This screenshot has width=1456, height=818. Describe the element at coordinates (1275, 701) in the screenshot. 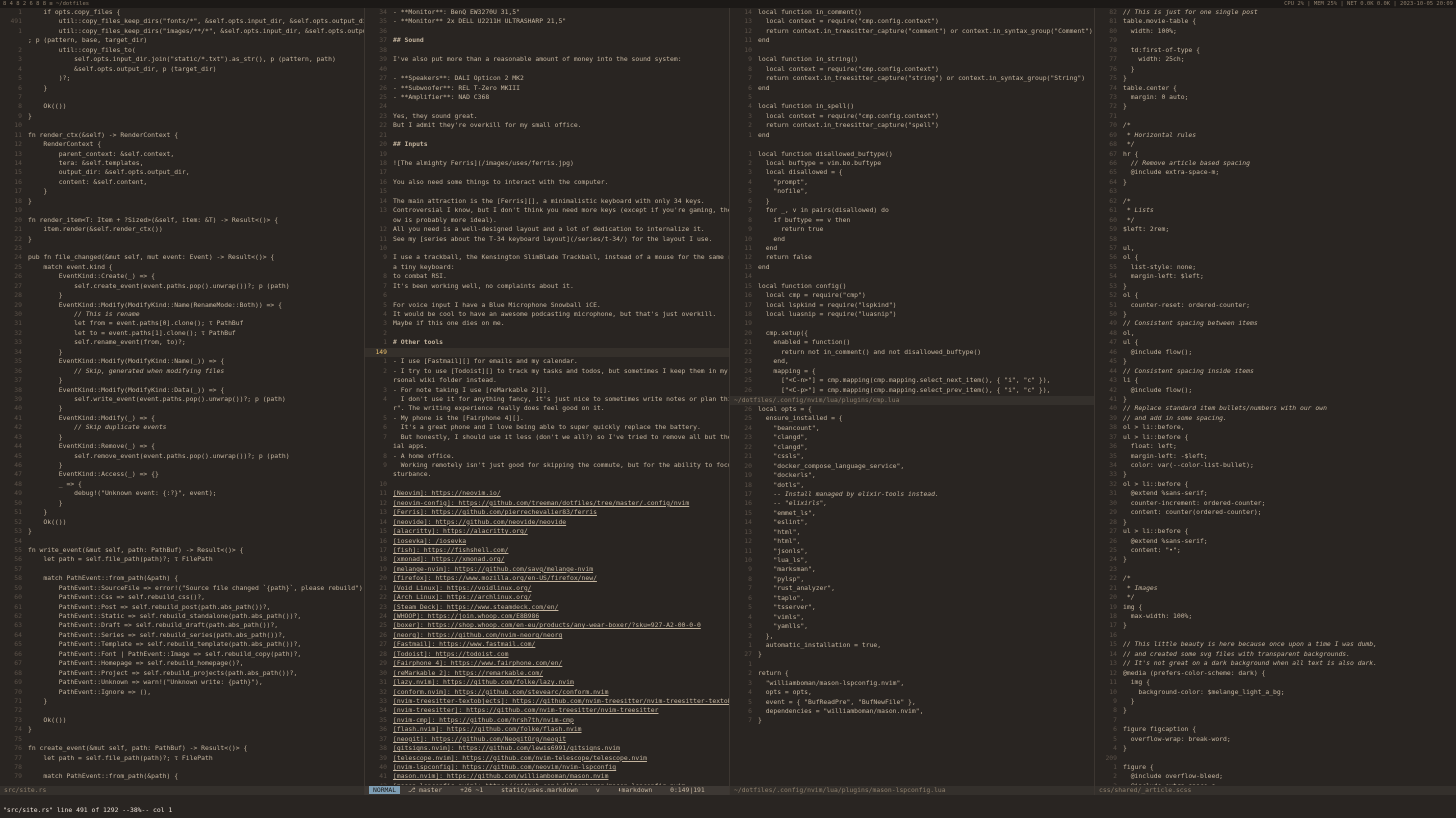

I see `code-line: 9 }` at that location.